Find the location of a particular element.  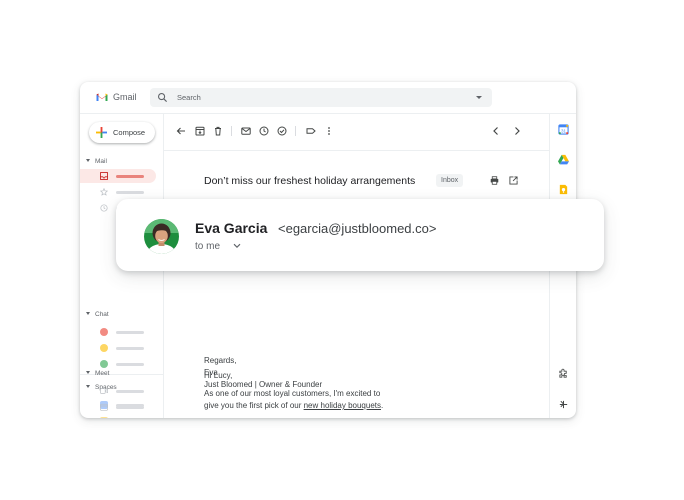

gmail-logo-icon is located at coordinates (102, 97).